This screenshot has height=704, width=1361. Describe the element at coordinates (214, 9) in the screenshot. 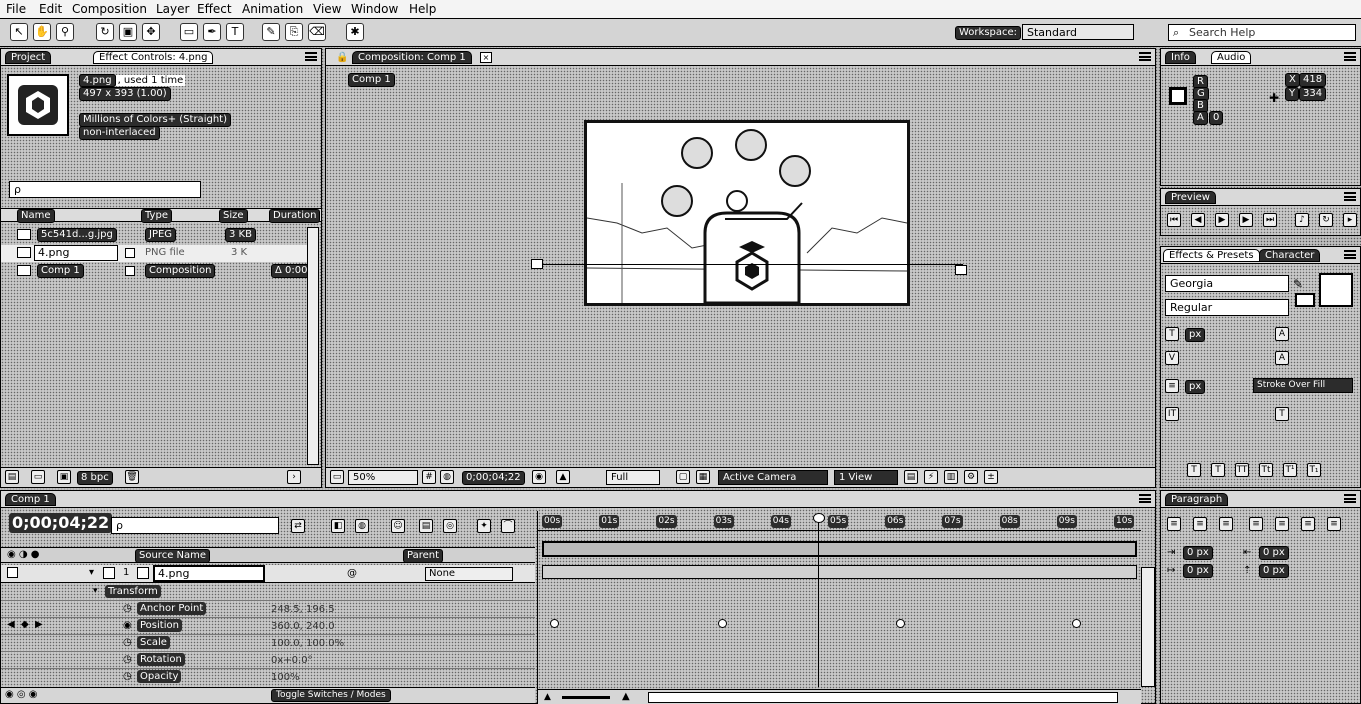

I see `menu-effect: Effect` at that location.